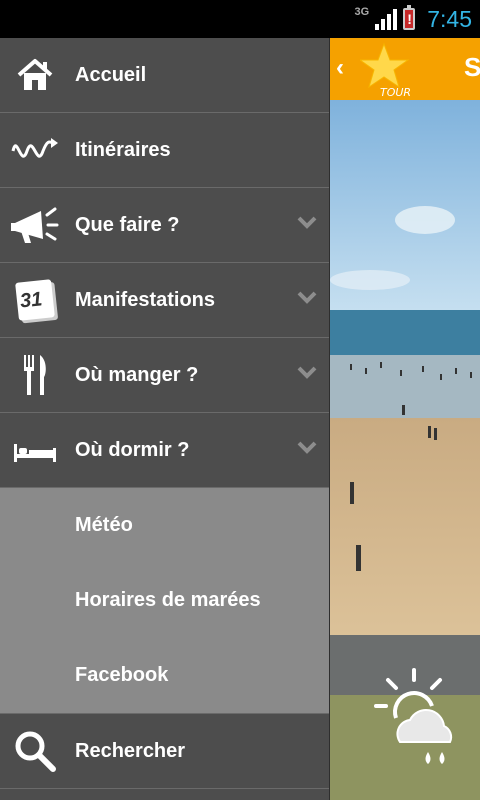 Image resolution: width=480 pixels, height=800 pixels. Describe the element at coordinates (386, 19) in the screenshot. I see `signal-icon` at that location.